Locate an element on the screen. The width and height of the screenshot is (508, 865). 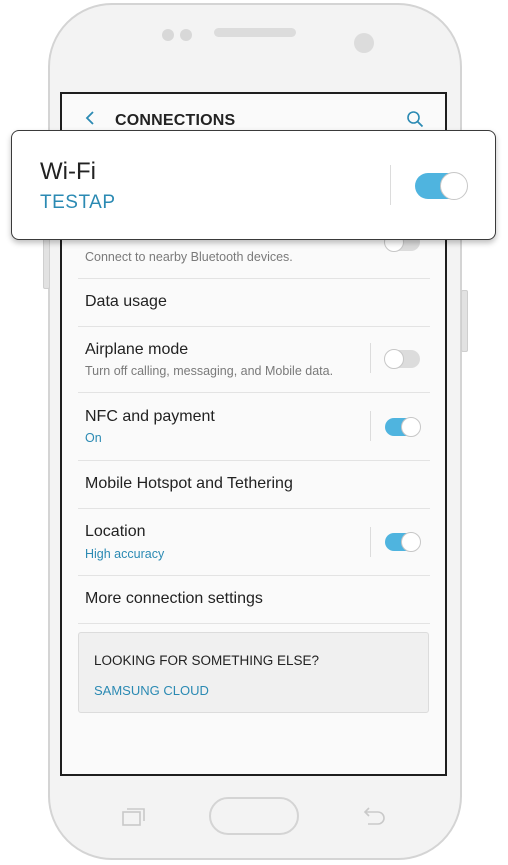
wifi-toggle is located at coordinates (441, 186).